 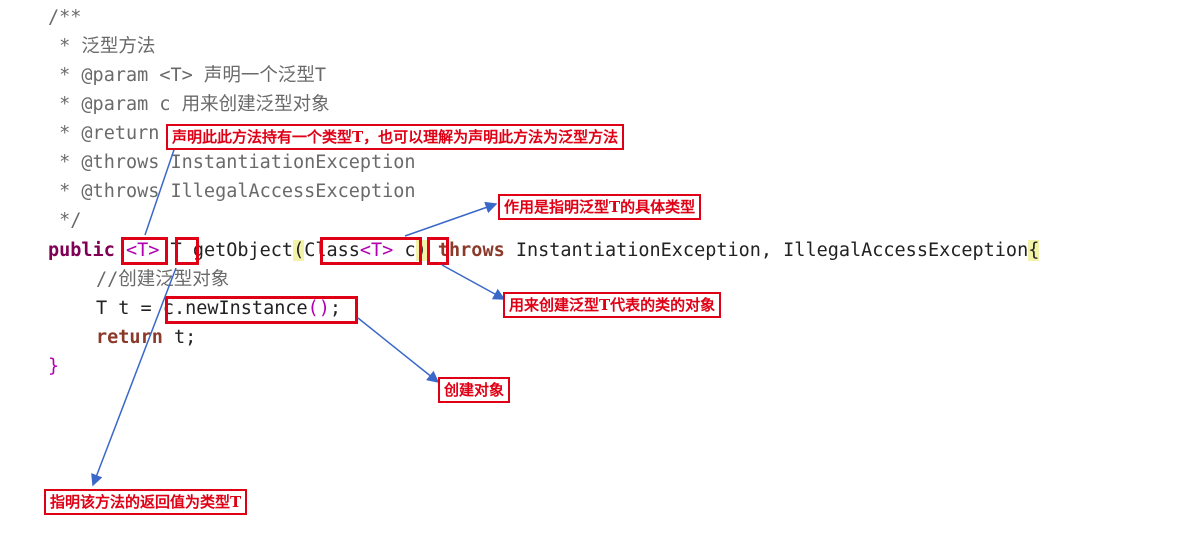 I want to click on note-type-param: 声明此此方法持有一个类型T，也可以理解为声明此方法为泛型方法, so click(x=395, y=137).